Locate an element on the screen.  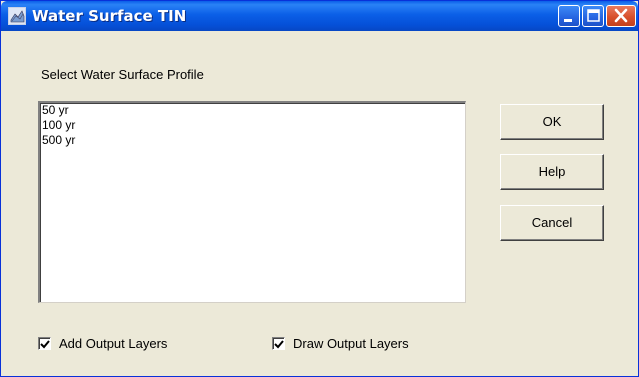
maximize-button is located at coordinates (593, 16).